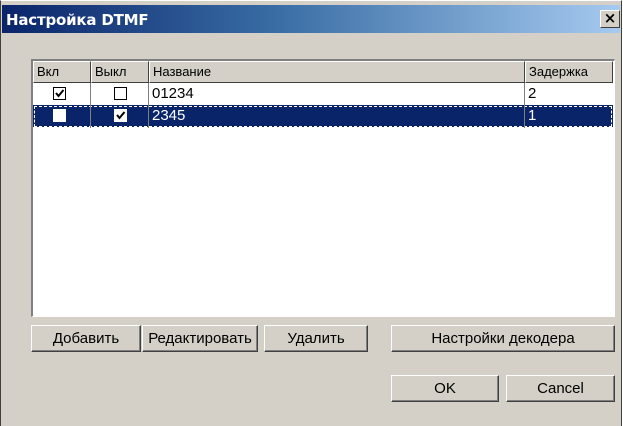  I want to click on row-2-on-checkbox, so click(59, 115).